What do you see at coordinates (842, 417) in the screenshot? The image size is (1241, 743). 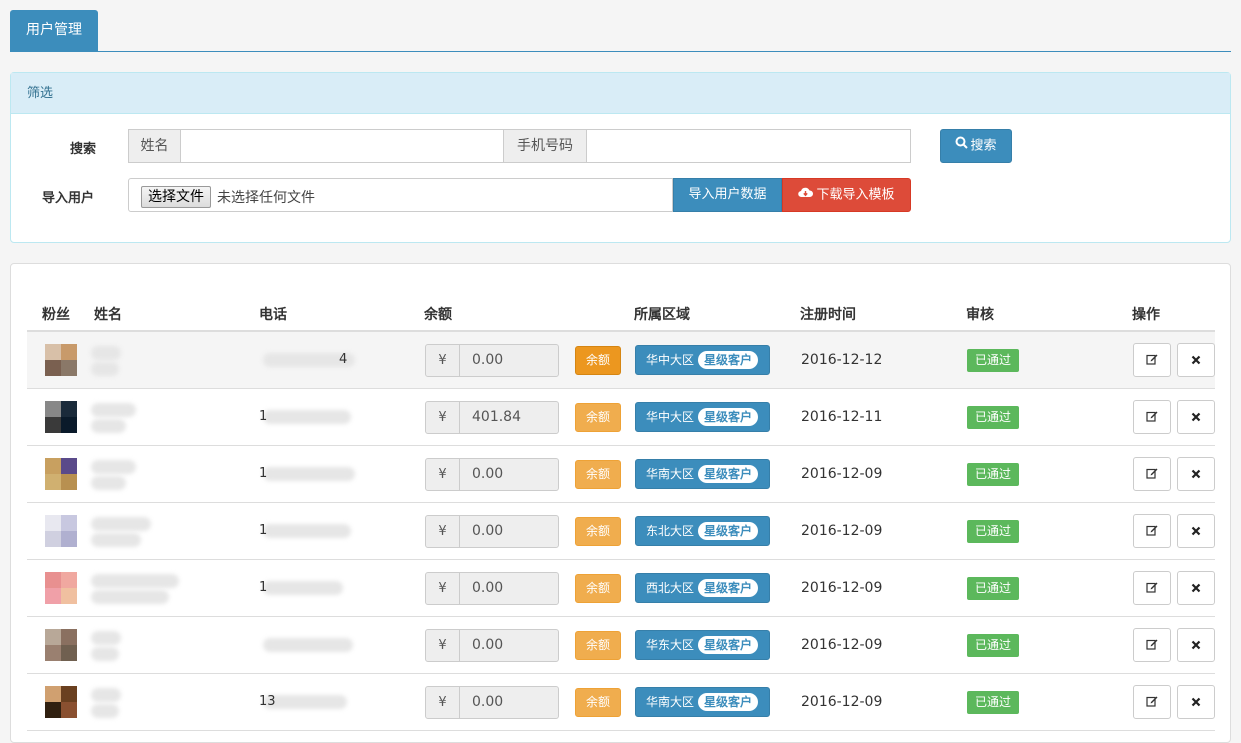 I see `register-date: 2016-12-11` at bounding box center [842, 417].